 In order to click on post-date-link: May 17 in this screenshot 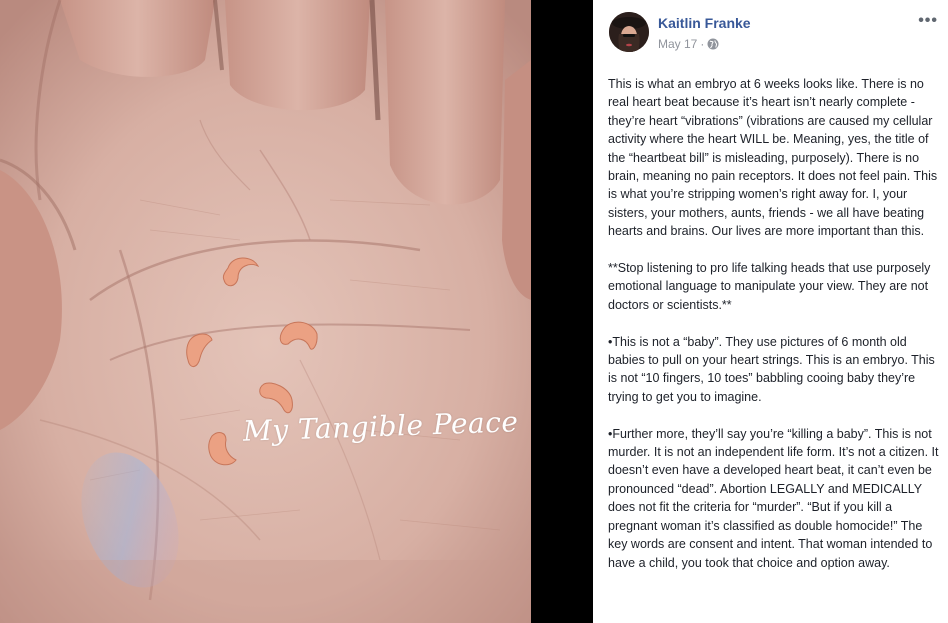, I will do `click(677, 44)`.